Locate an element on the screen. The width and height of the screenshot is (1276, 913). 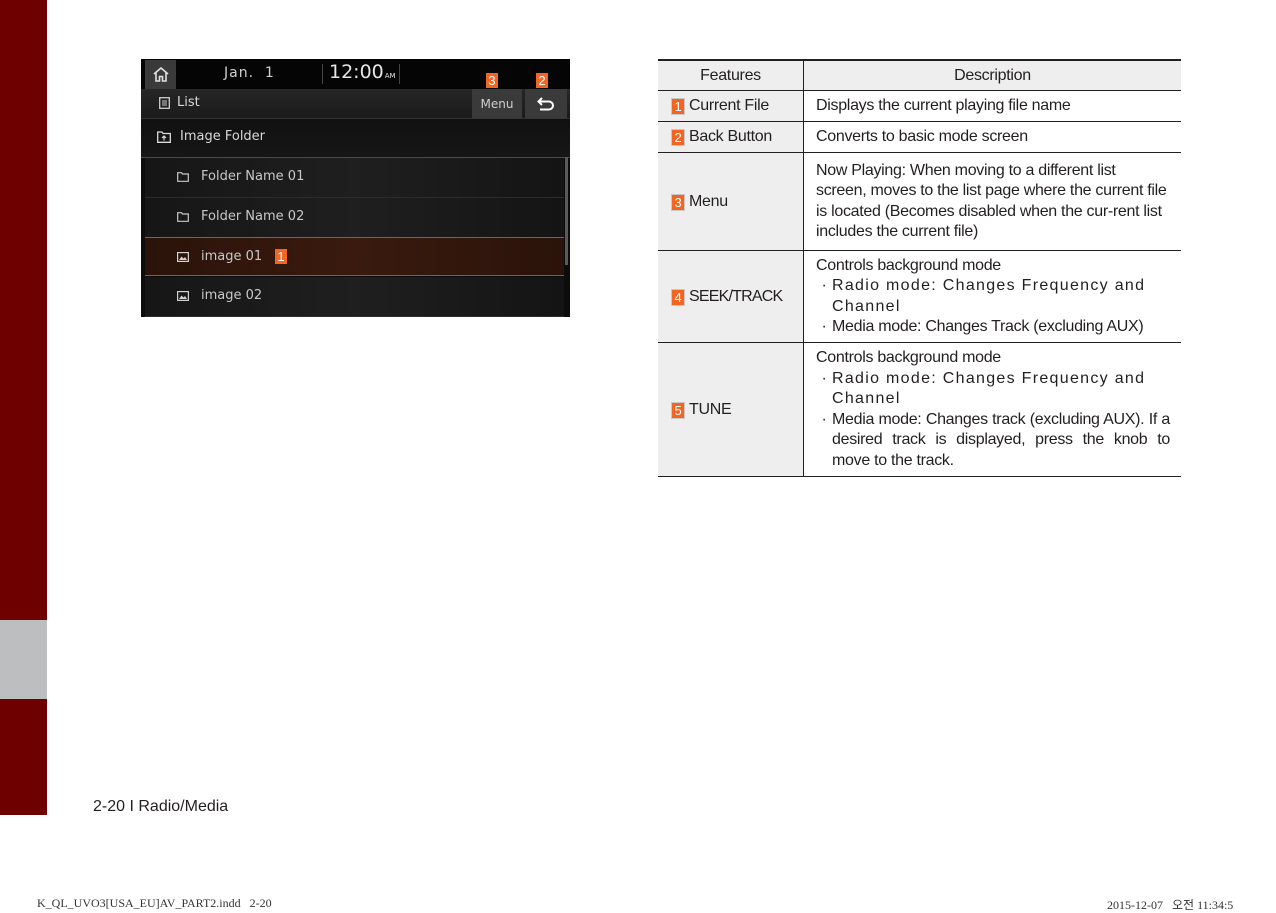
callout-badge-back: 2 is located at coordinates (542, 80).